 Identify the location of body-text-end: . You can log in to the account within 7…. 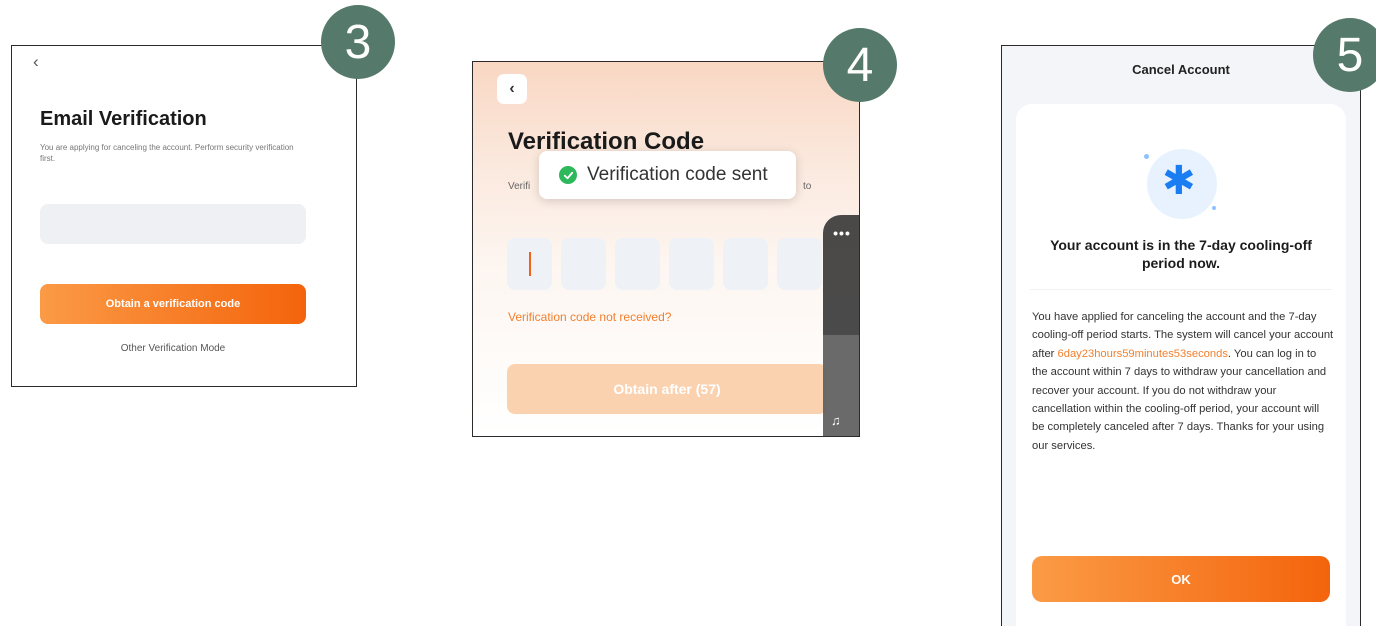
(1179, 399).